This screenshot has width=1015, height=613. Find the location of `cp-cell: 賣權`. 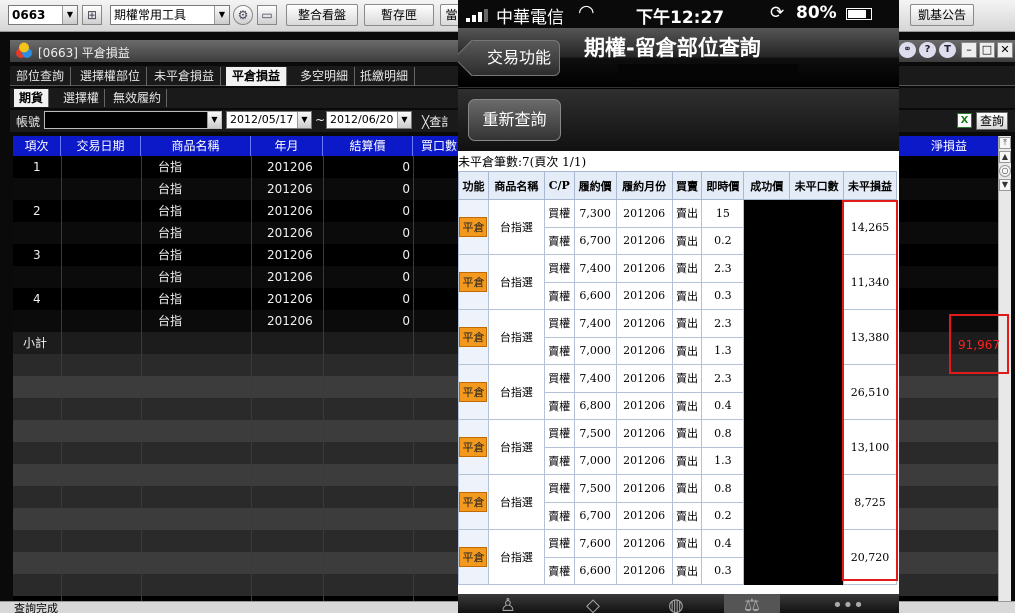

cp-cell: 賣權 is located at coordinates (559, 240).